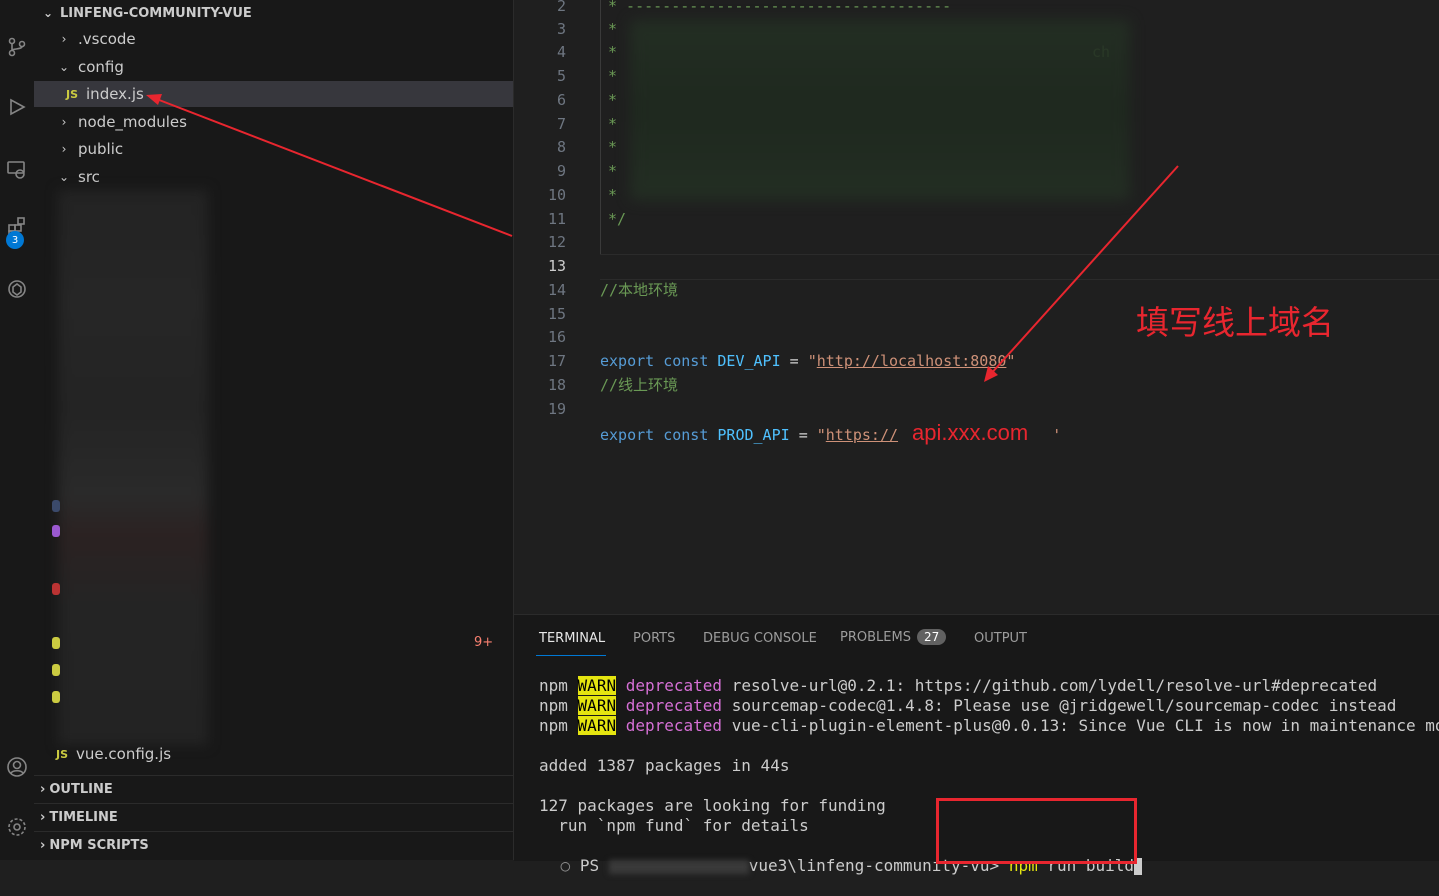 The height and width of the screenshot is (896, 1439). Describe the element at coordinates (273, 67) in the screenshot. I see `tree-item-config: ⌄ config` at that location.